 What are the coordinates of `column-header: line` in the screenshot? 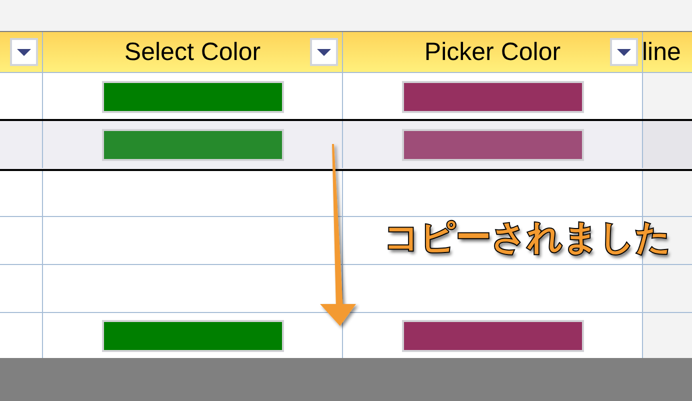 It's located at (662, 52).